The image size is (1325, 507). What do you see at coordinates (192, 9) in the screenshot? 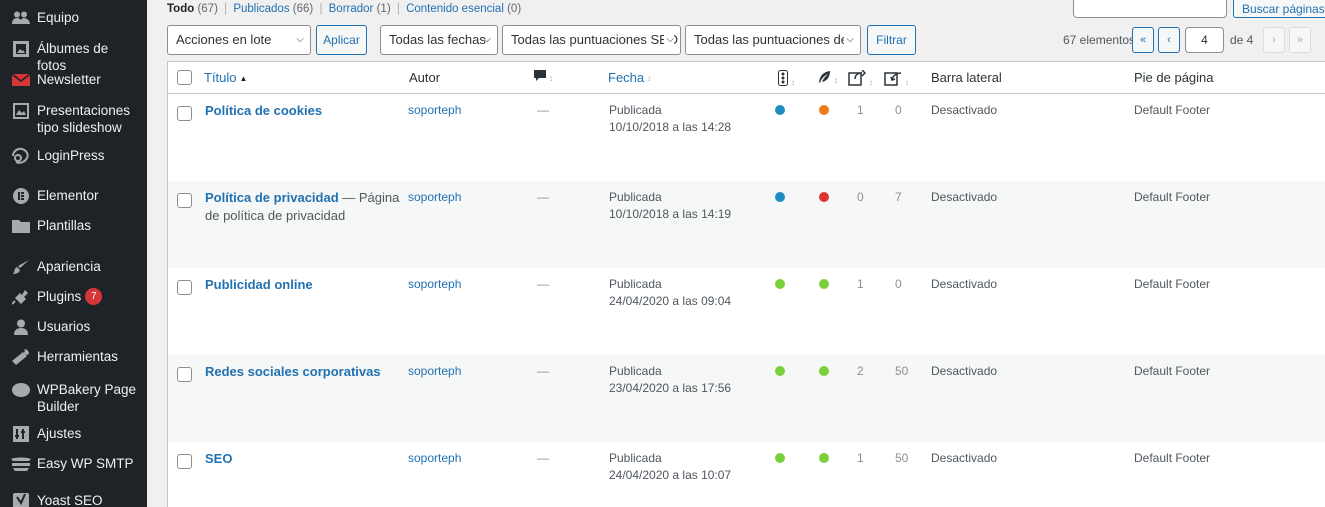
I see `filter-all: Todo (67)` at bounding box center [192, 9].